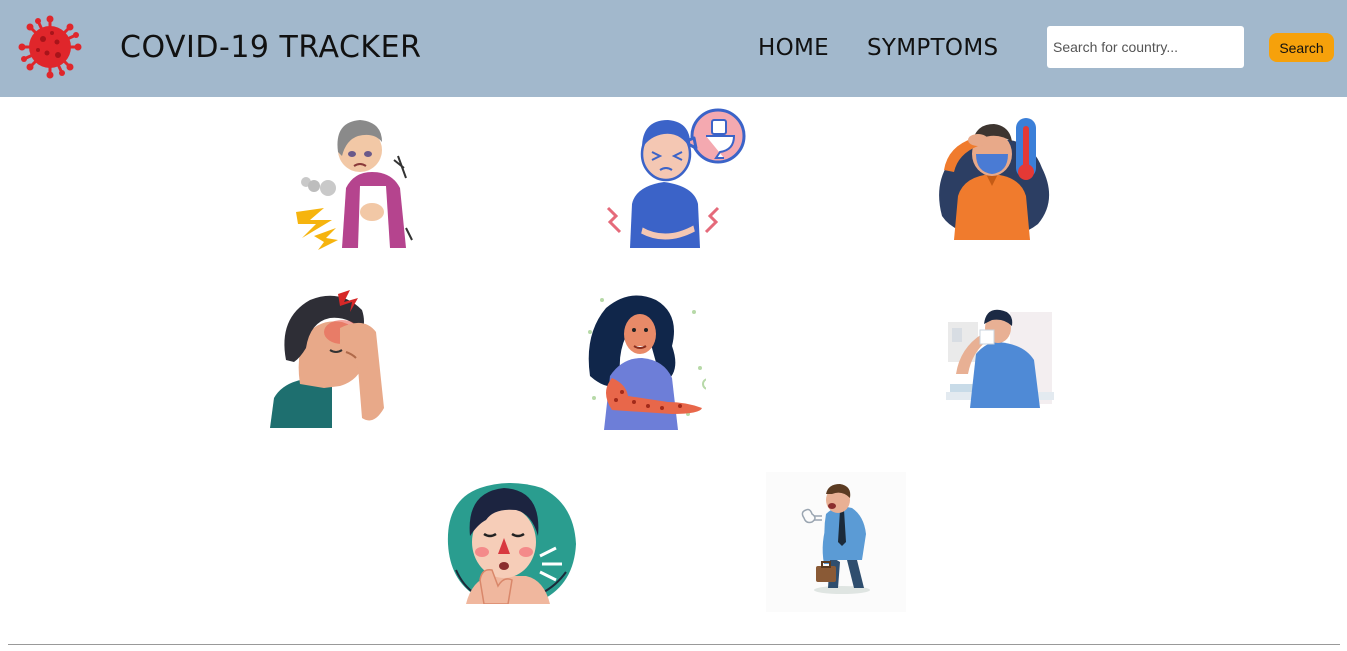 This screenshot has height=651, width=1347. What do you see at coordinates (50, 47) in the screenshot?
I see `coronavirus-icon` at bounding box center [50, 47].